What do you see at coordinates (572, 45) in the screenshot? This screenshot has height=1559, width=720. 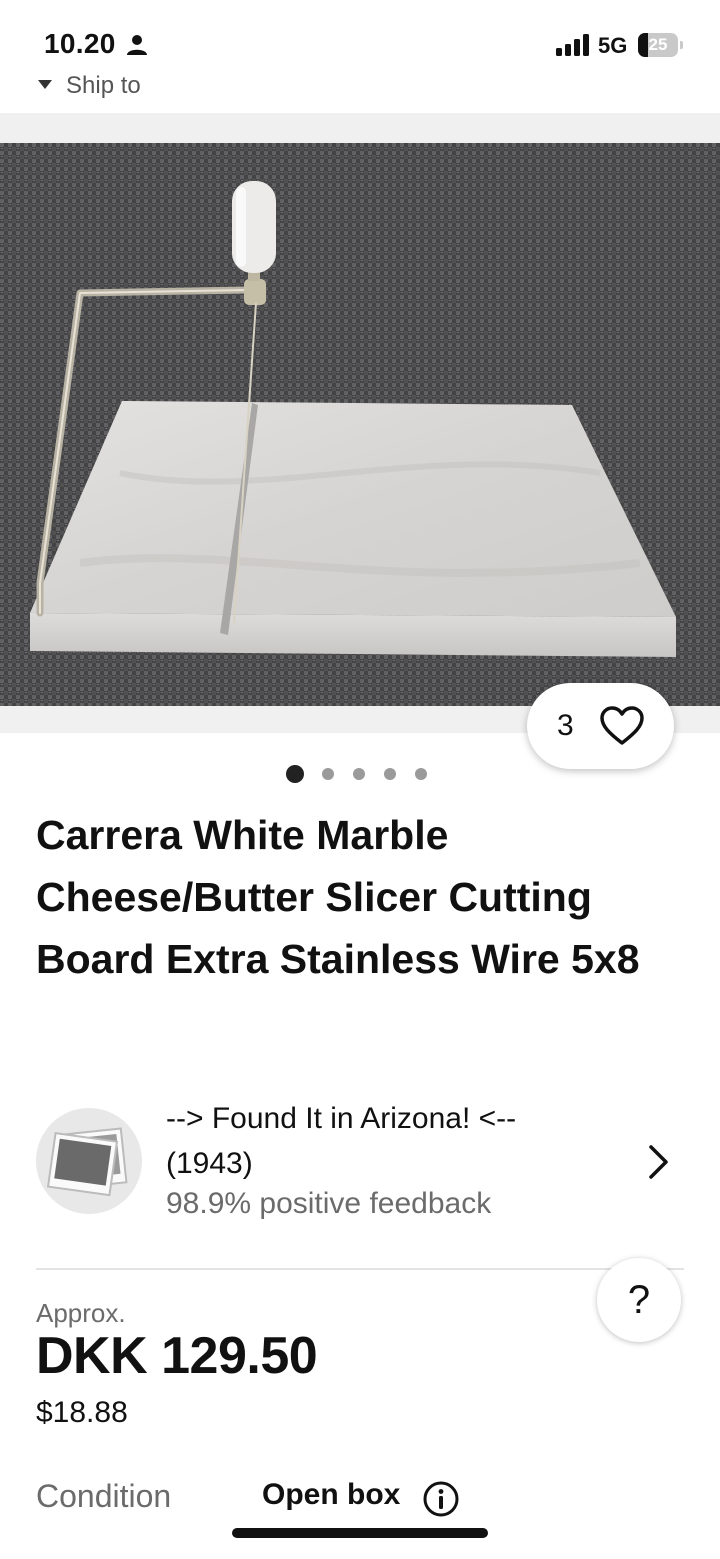 I see `signal-icon` at bounding box center [572, 45].